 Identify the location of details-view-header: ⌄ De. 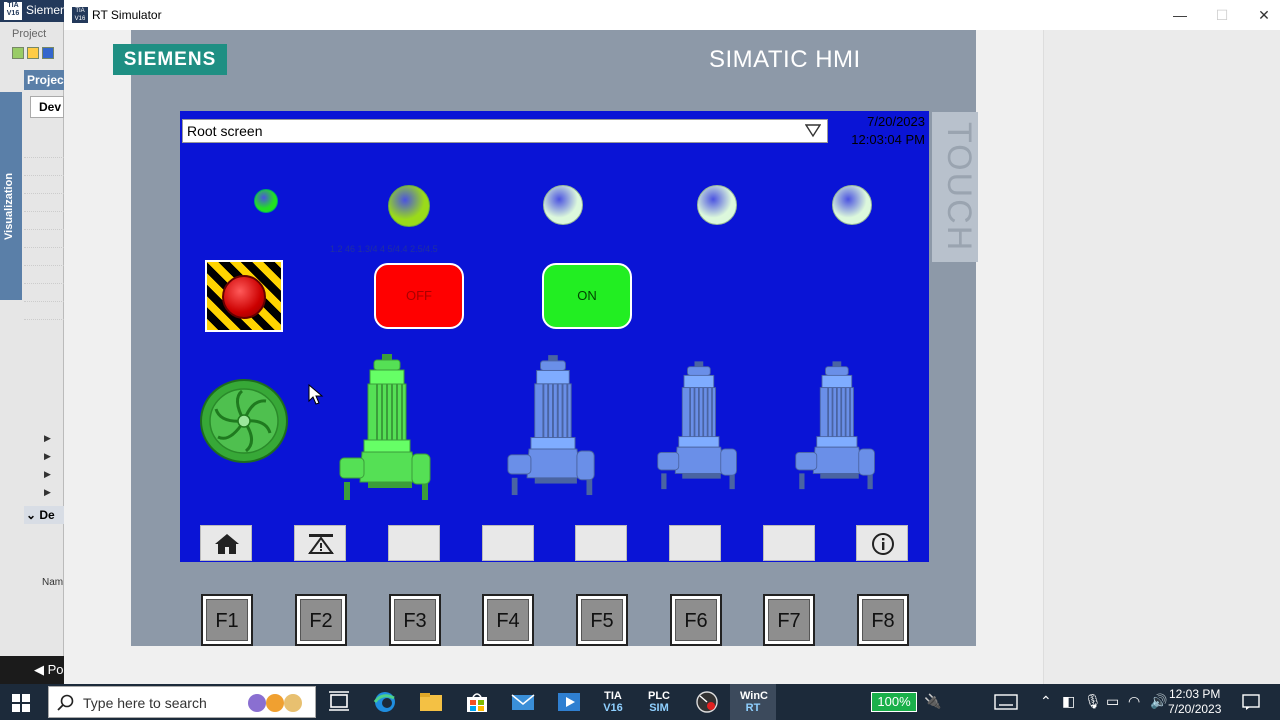
(44, 515).